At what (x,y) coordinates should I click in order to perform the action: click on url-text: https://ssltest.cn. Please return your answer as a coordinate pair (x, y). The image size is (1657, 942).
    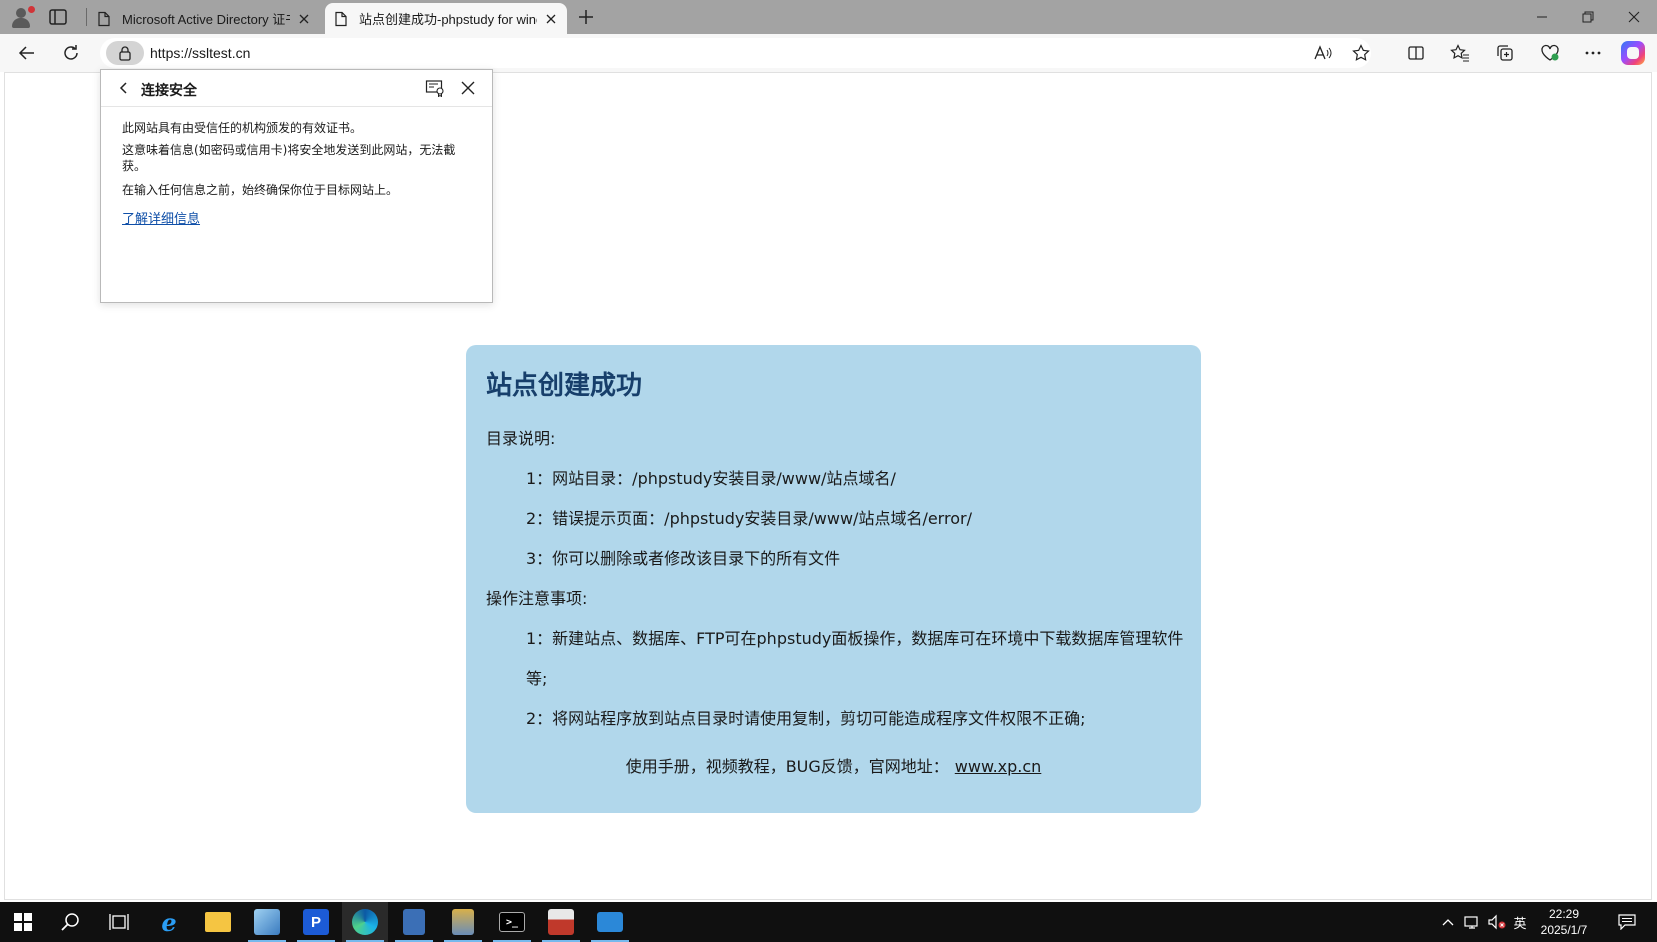
    Looking at the image, I should click on (200, 53).